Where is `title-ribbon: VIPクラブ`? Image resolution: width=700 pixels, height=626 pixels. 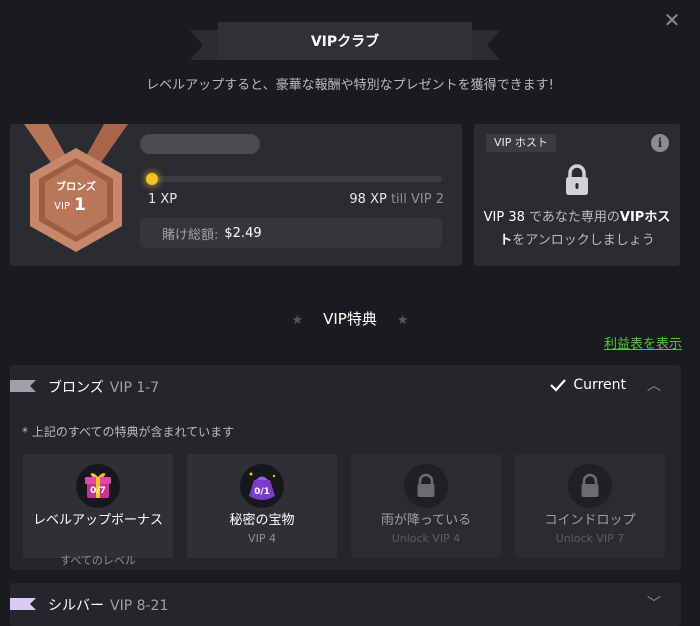 title-ribbon: VIPクラブ is located at coordinates (345, 42).